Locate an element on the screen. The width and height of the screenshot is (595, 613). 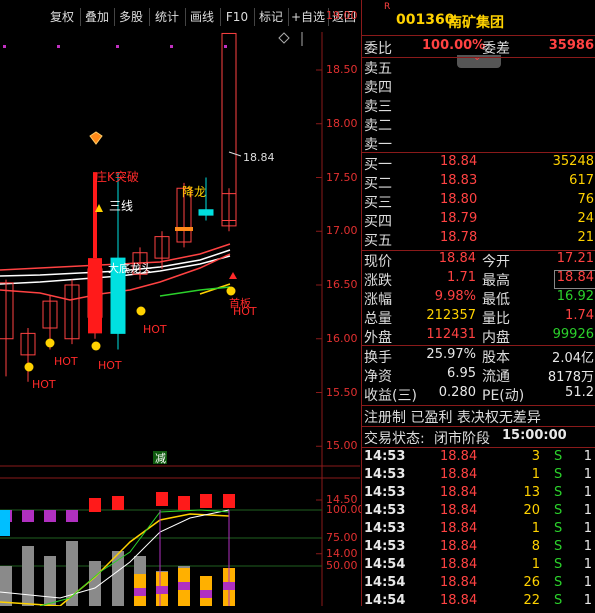
ask-row: 卖一 is located at coordinates (478, 144).